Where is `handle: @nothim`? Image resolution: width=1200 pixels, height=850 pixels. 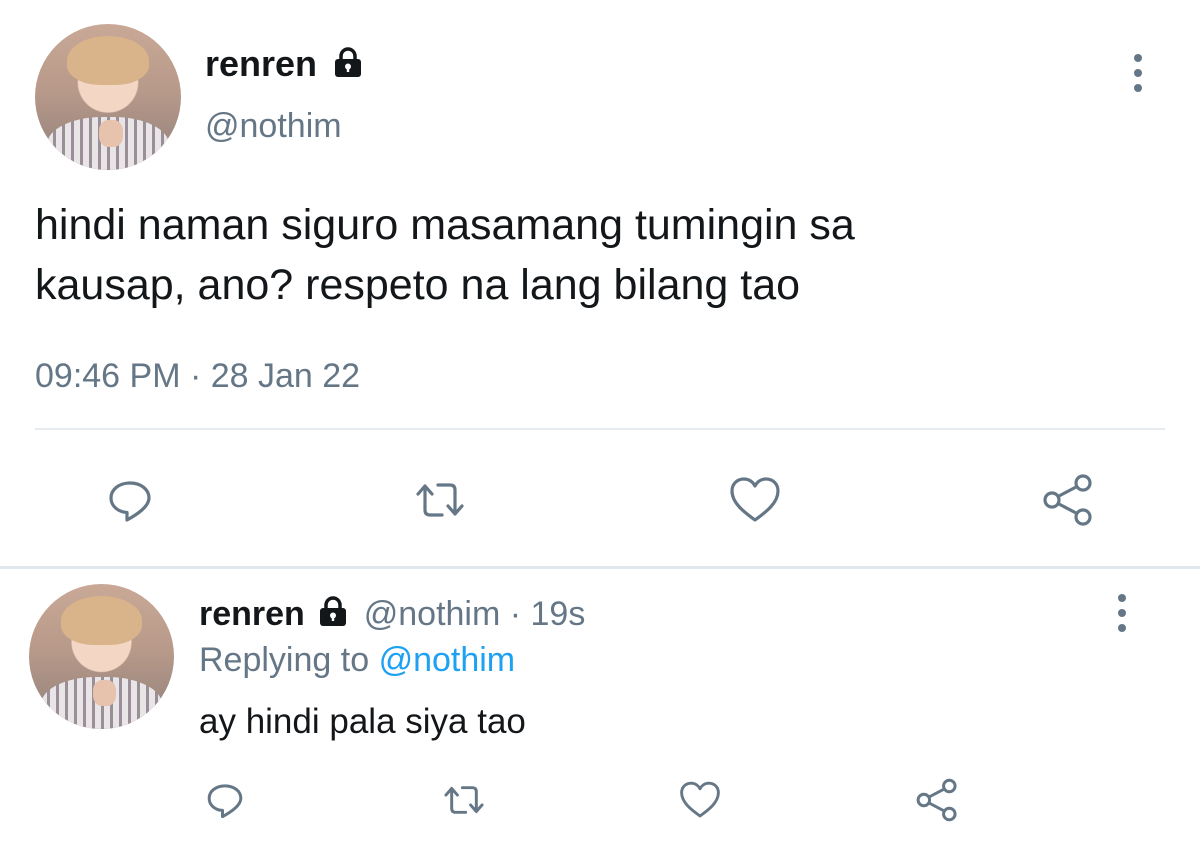 handle: @nothim is located at coordinates (273, 126).